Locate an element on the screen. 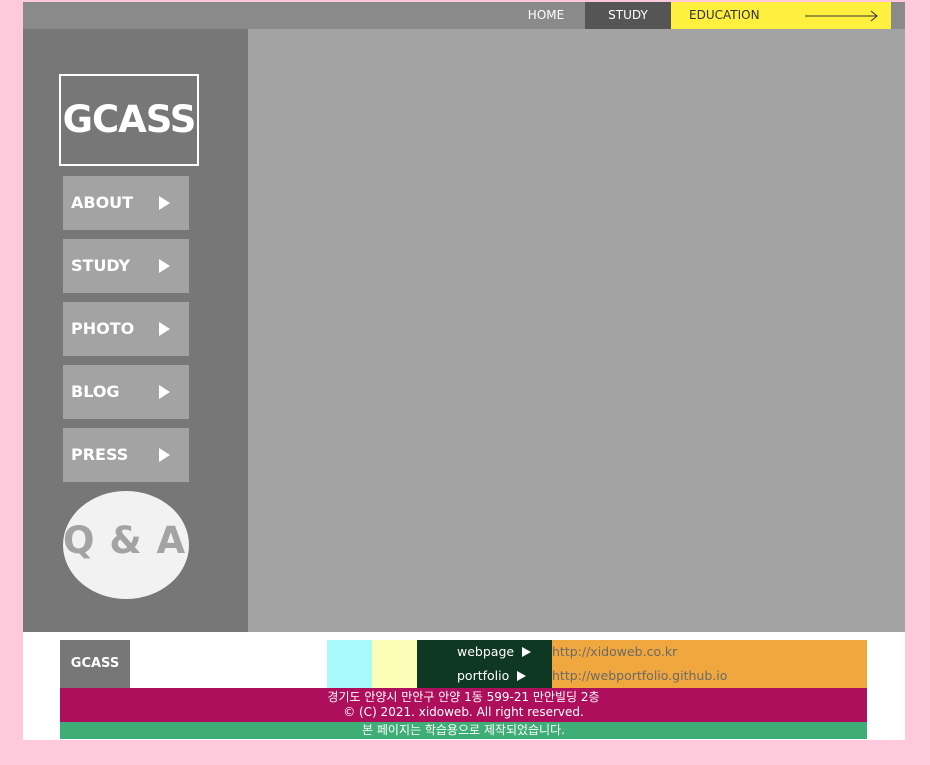 The height and width of the screenshot is (765, 930). menu-item-label: BLOG is located at coordinates (95, 391).